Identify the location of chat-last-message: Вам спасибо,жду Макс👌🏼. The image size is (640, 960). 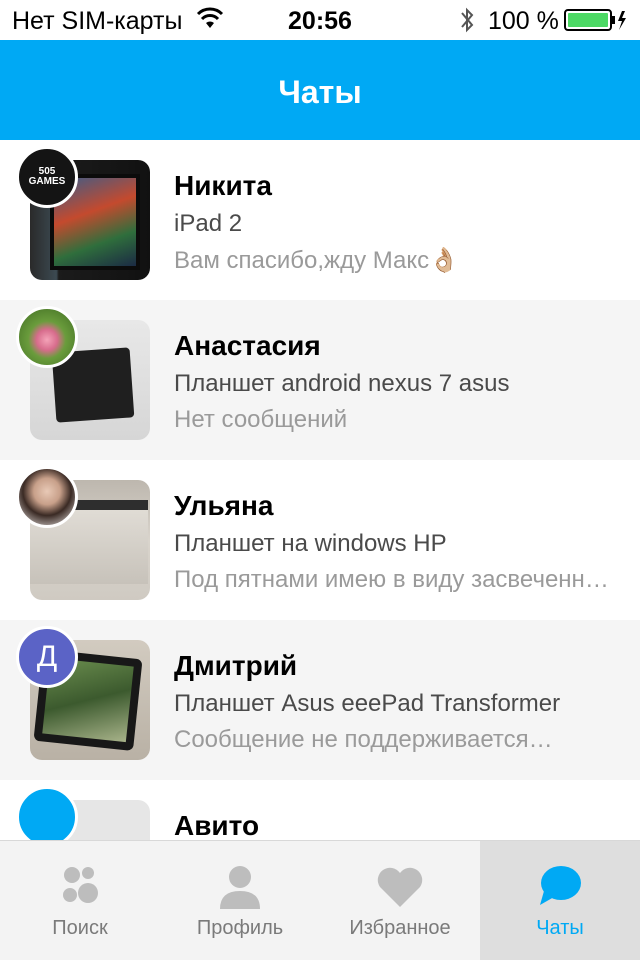
(317, 260).